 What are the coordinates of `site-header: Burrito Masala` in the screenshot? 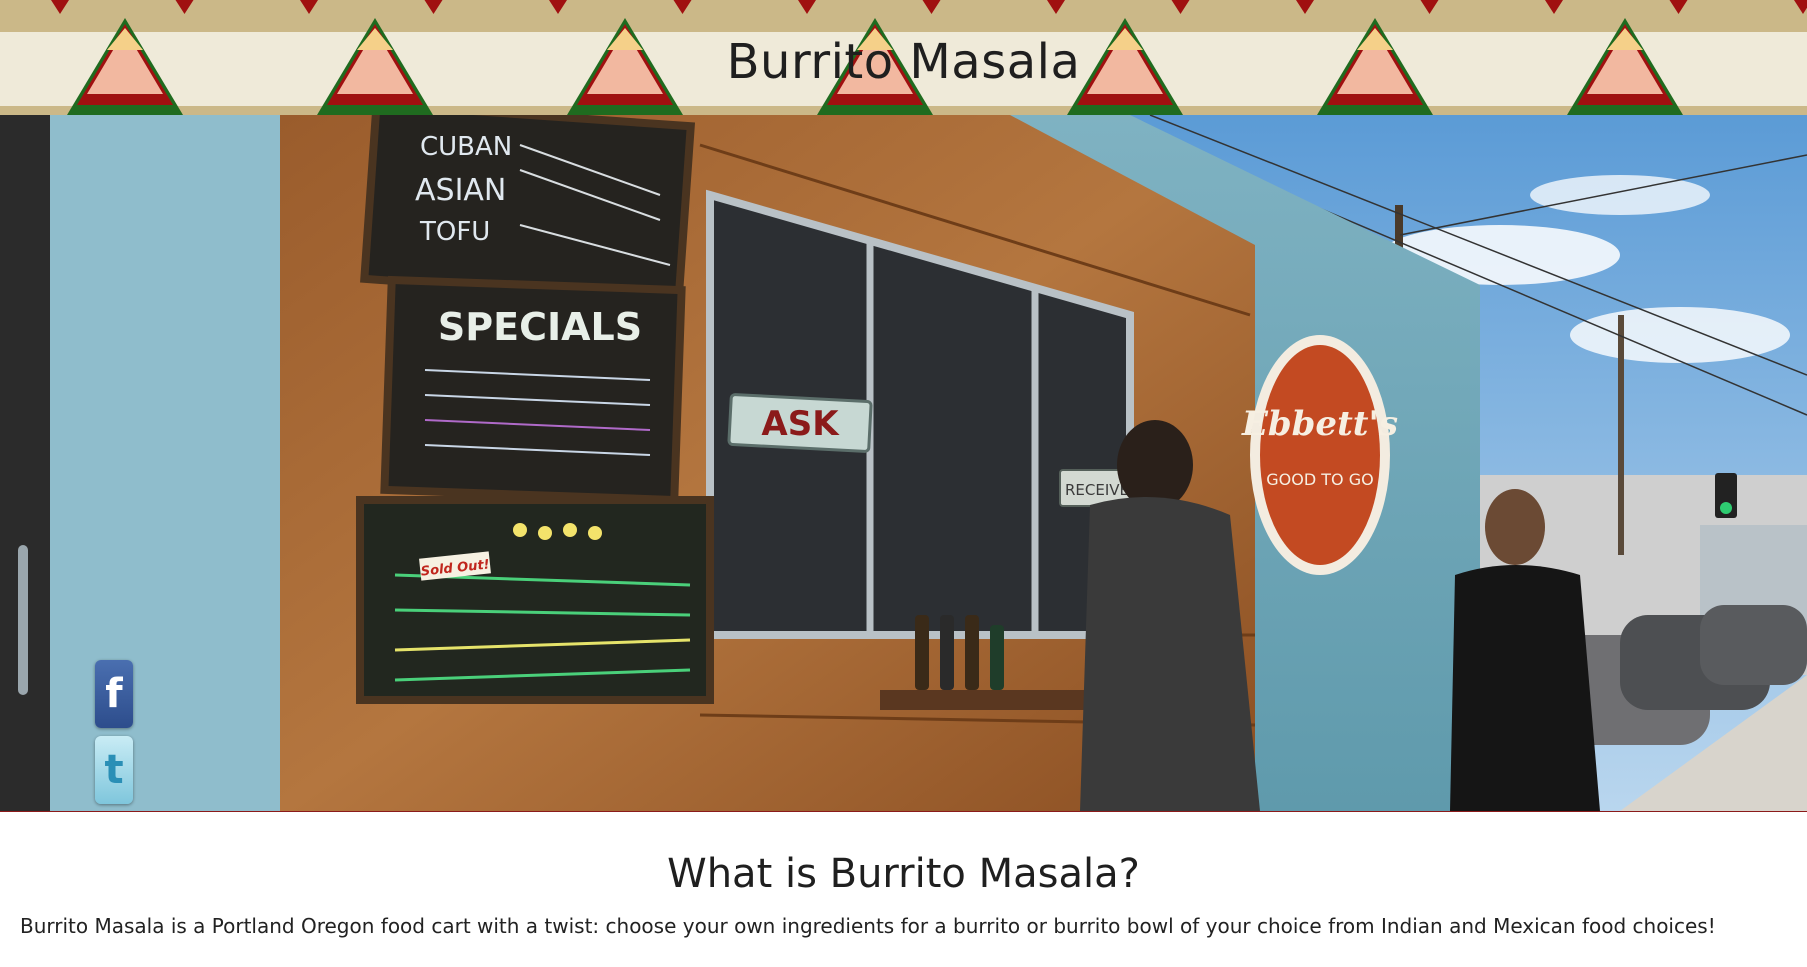 It's located at (903, 57).